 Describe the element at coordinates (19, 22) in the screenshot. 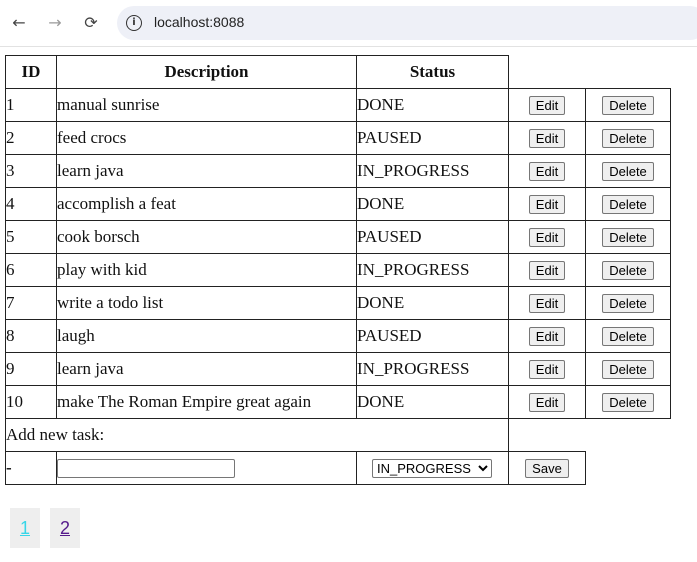

I see `back-arrow-icon: ←` at that location.